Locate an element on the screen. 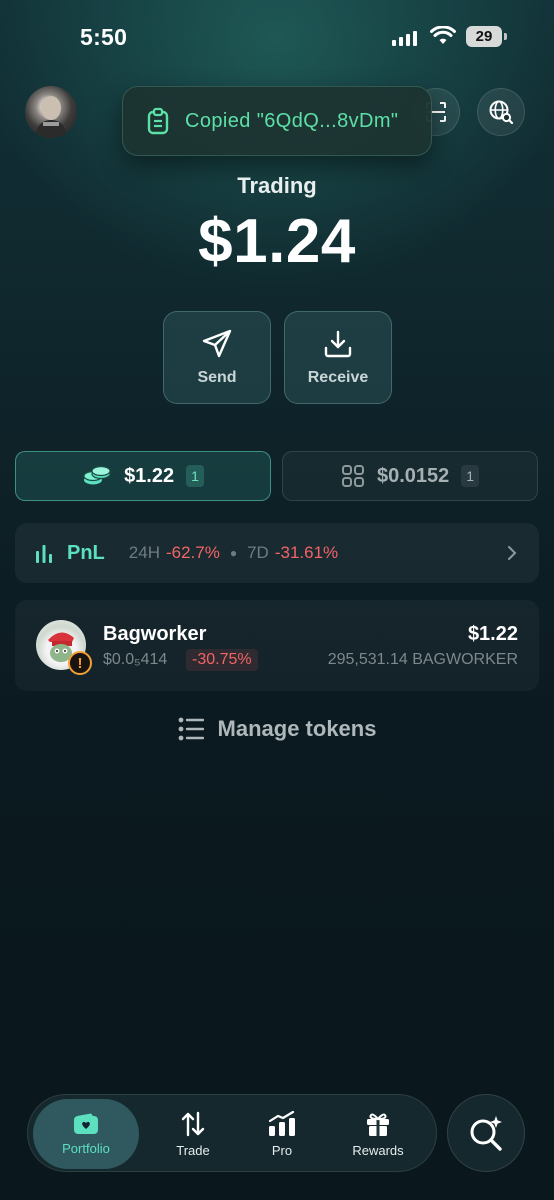  warning-icon: ! is located at coordinates (80, 663).